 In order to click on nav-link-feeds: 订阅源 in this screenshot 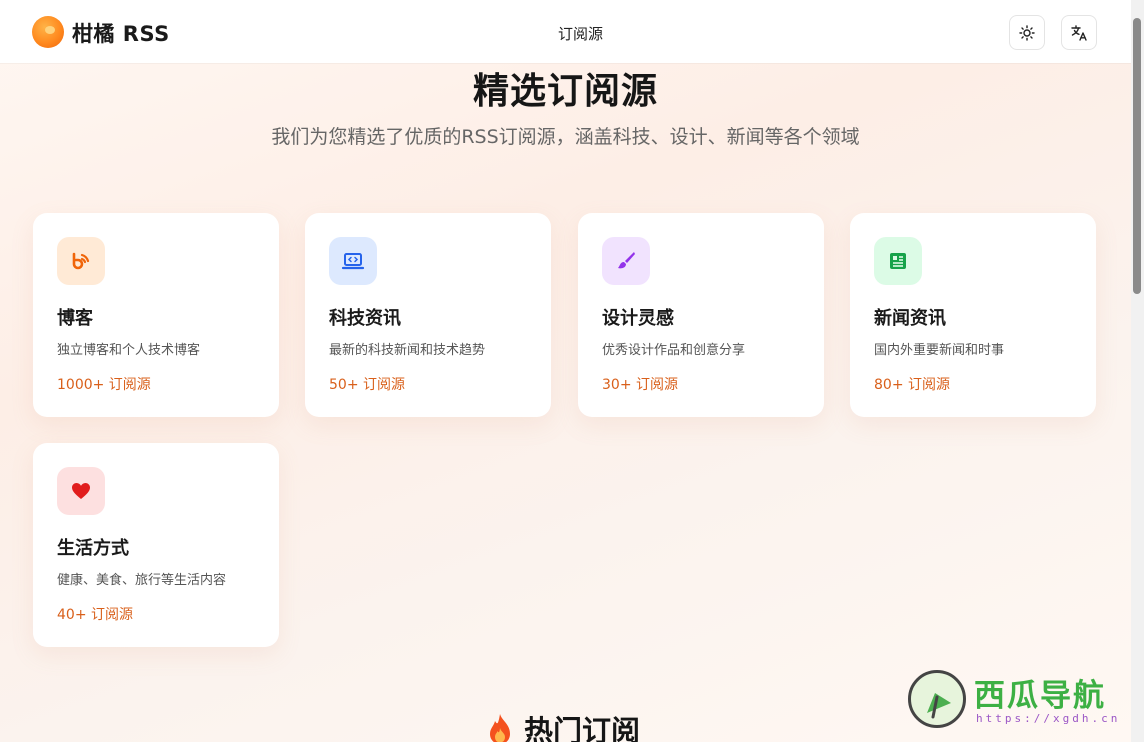, I will do `click(580, 33)`.